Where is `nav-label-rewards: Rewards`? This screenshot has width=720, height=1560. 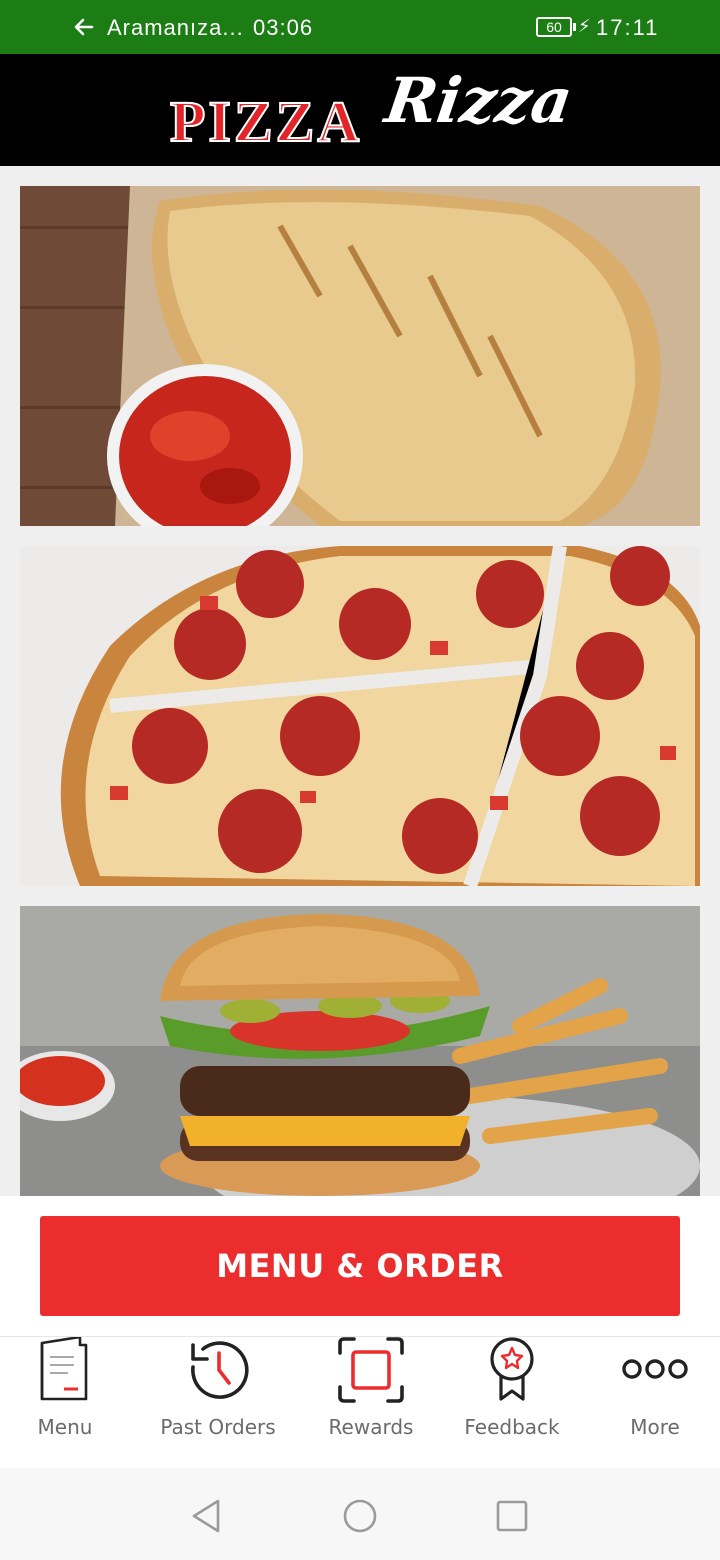
nav-label-rewards: Rewards is located at coordinates (371, 1427).